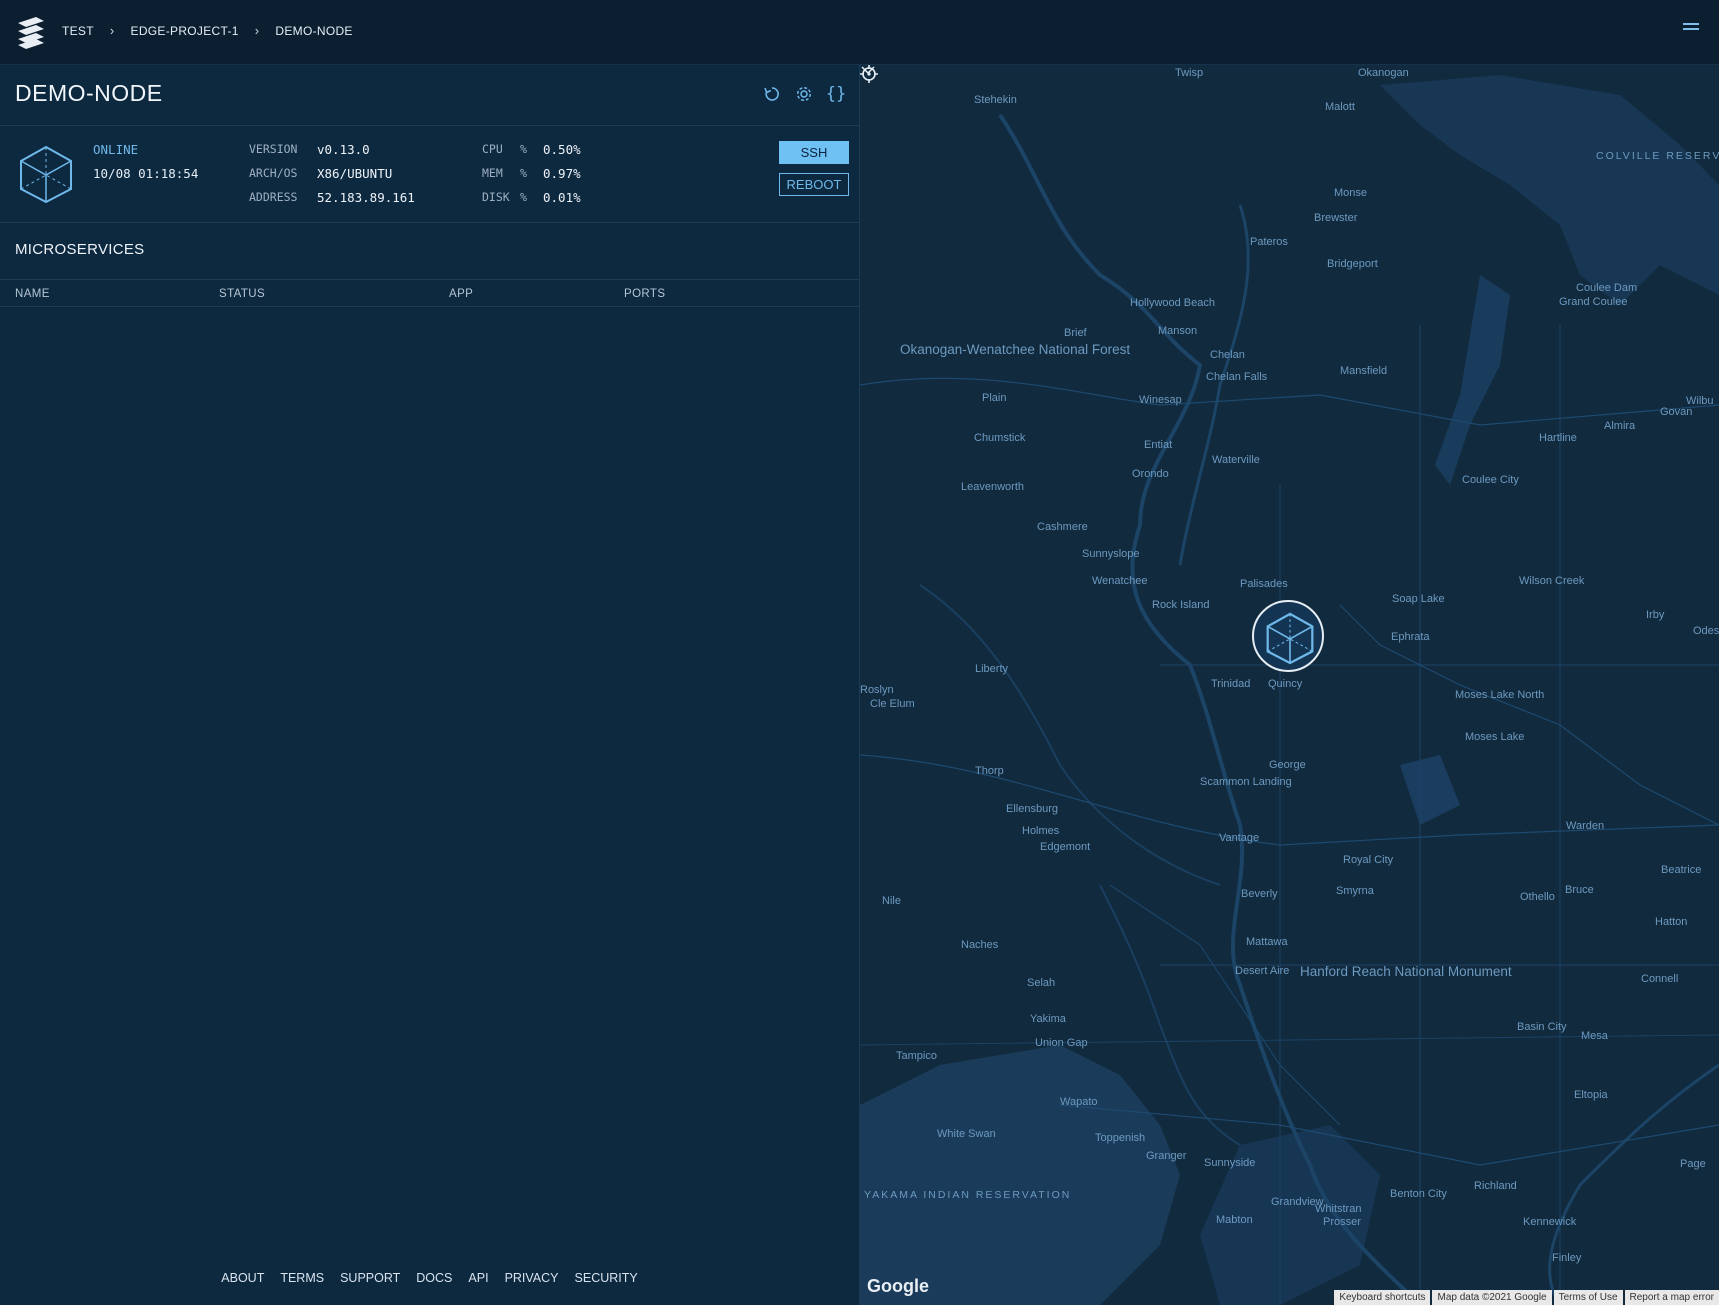 Image resolution: width=1719 pixels, height=1305 pixels. What do you see at coordinates (89, 93) in the screenshot?
I see `page-title: DEMO-NODE` at bounding box center [89, 93].